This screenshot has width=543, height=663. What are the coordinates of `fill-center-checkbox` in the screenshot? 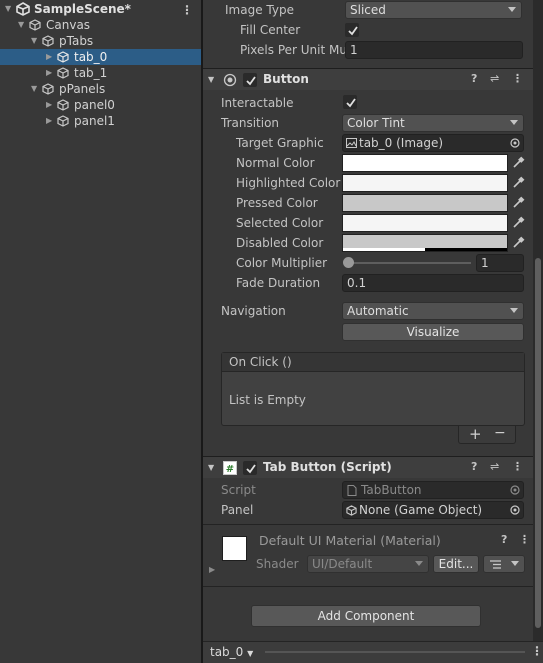 It's located at (352, 30).